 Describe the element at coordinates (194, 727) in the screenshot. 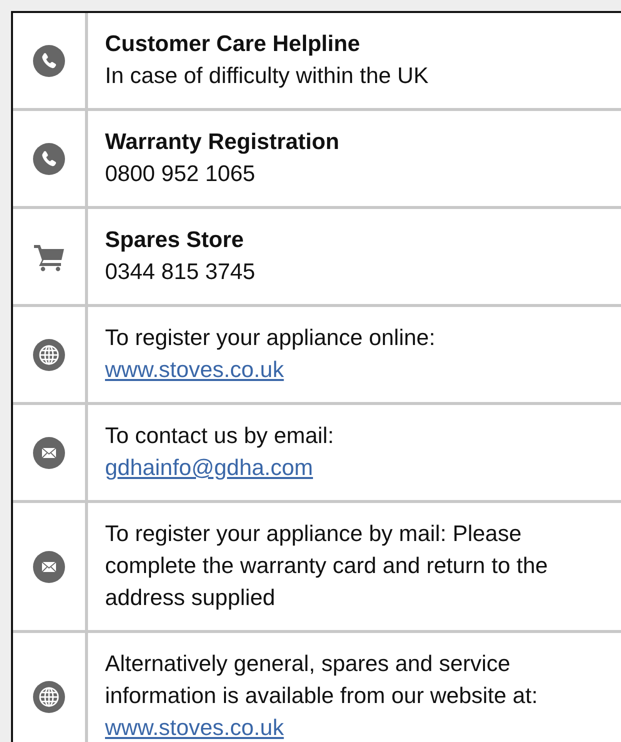

I see `website-link: www.stoves.co.uk` at that location.